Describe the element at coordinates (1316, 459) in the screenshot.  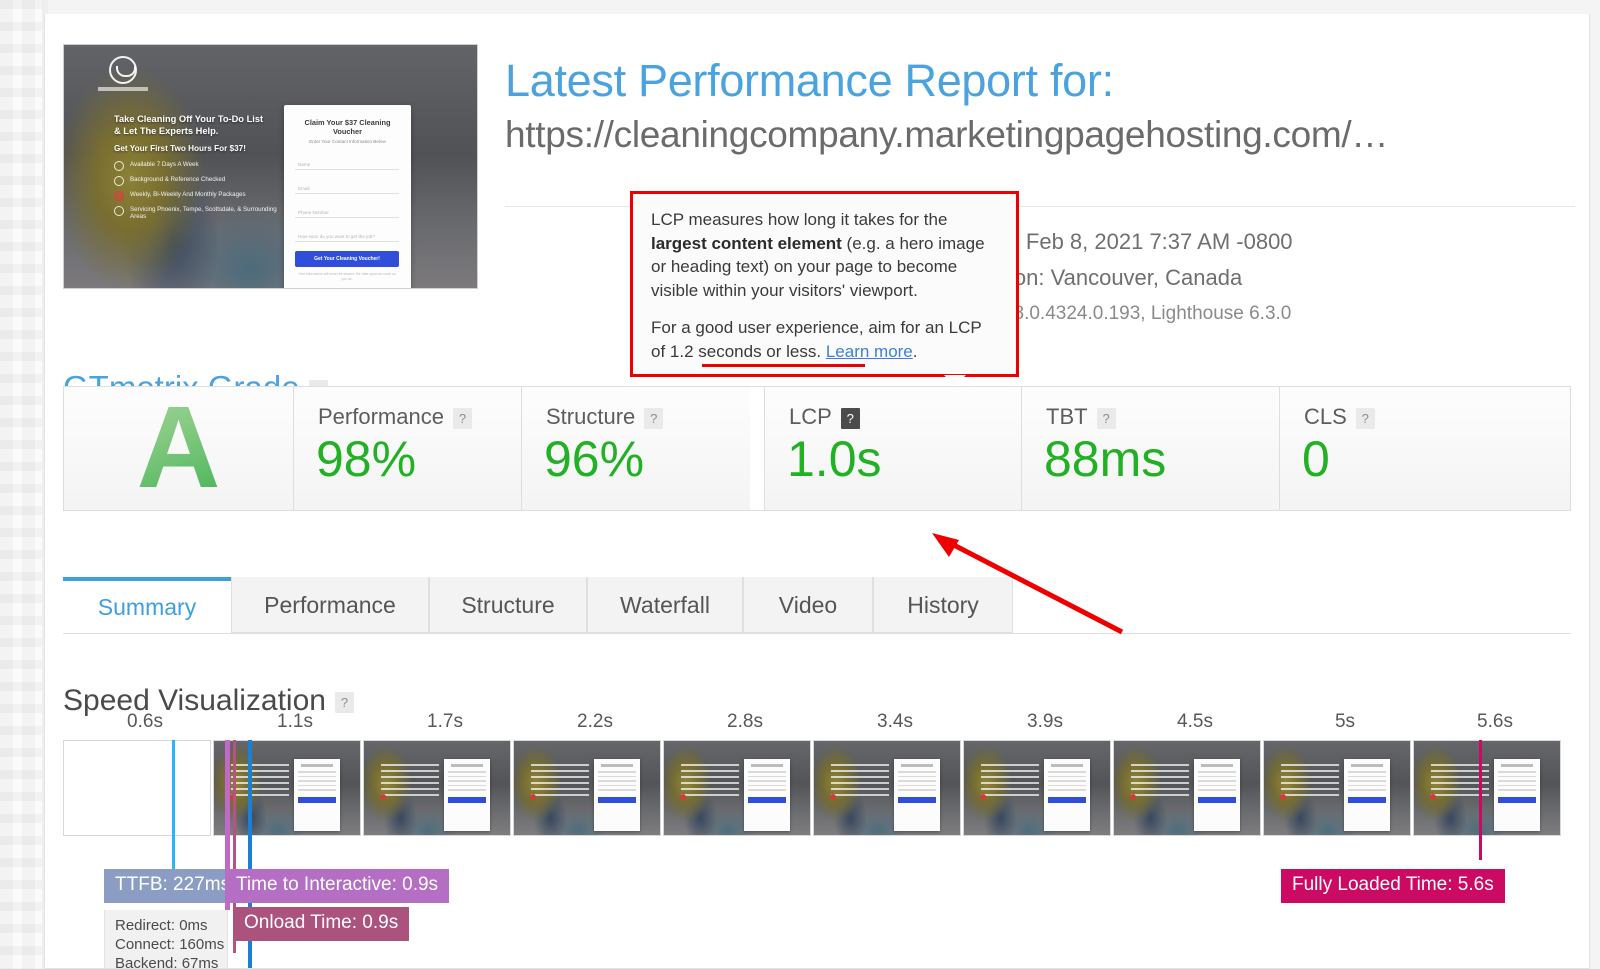
I see `metric-value: 0` at that location.